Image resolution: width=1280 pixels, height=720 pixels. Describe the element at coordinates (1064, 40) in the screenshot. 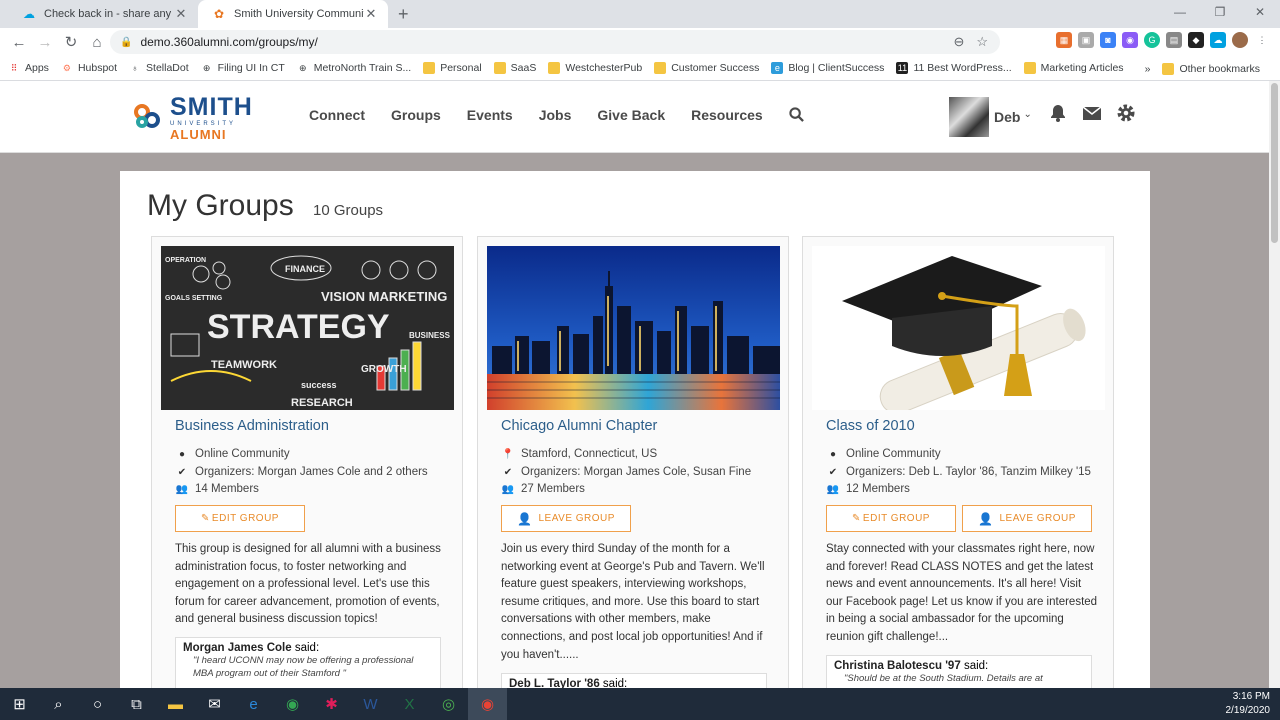

I see `extension-icon: ▦` at that location.